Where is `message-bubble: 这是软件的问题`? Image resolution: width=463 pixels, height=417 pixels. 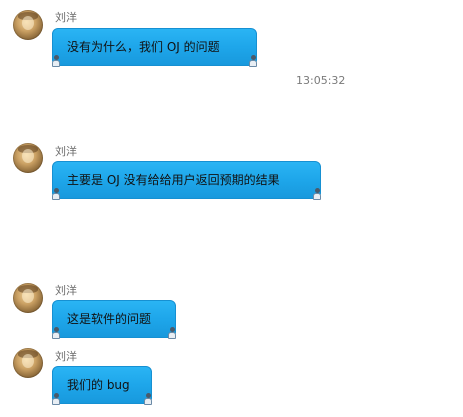 message-bubble: 这是软件的问题 is located at coordinates (114, 319).